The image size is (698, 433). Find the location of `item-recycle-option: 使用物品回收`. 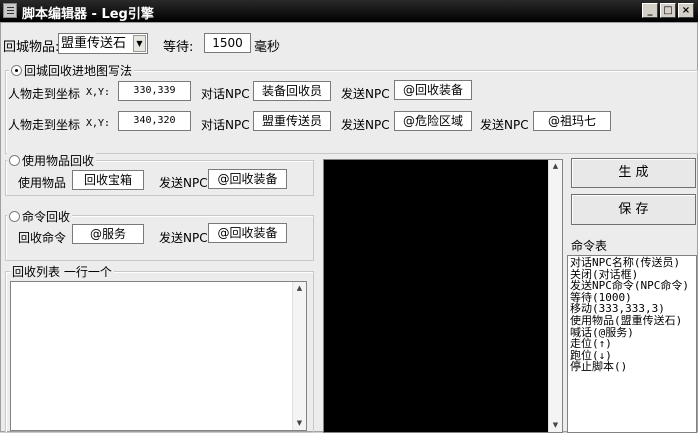

item-recycle-option: 使用物品回收 is located at coordinates (52, 160).